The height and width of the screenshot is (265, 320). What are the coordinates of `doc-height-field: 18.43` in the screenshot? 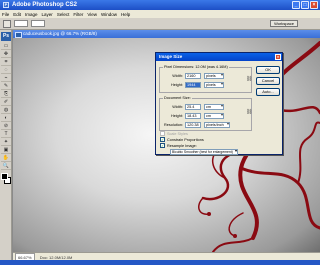 It's located at (193, 116).